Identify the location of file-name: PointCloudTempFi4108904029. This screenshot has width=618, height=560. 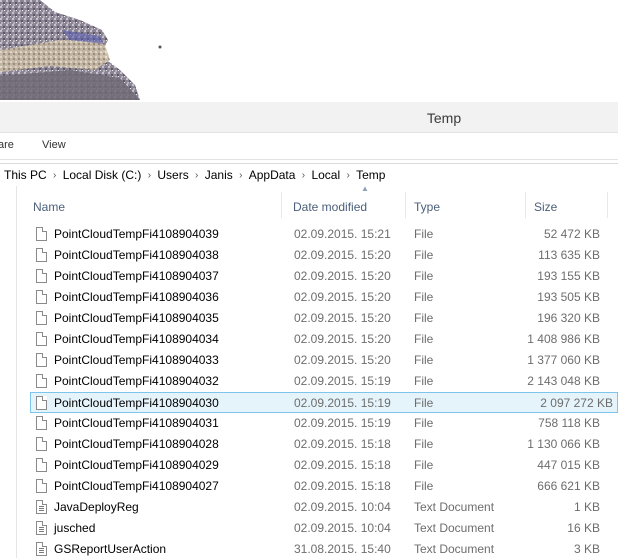
(136, 465).